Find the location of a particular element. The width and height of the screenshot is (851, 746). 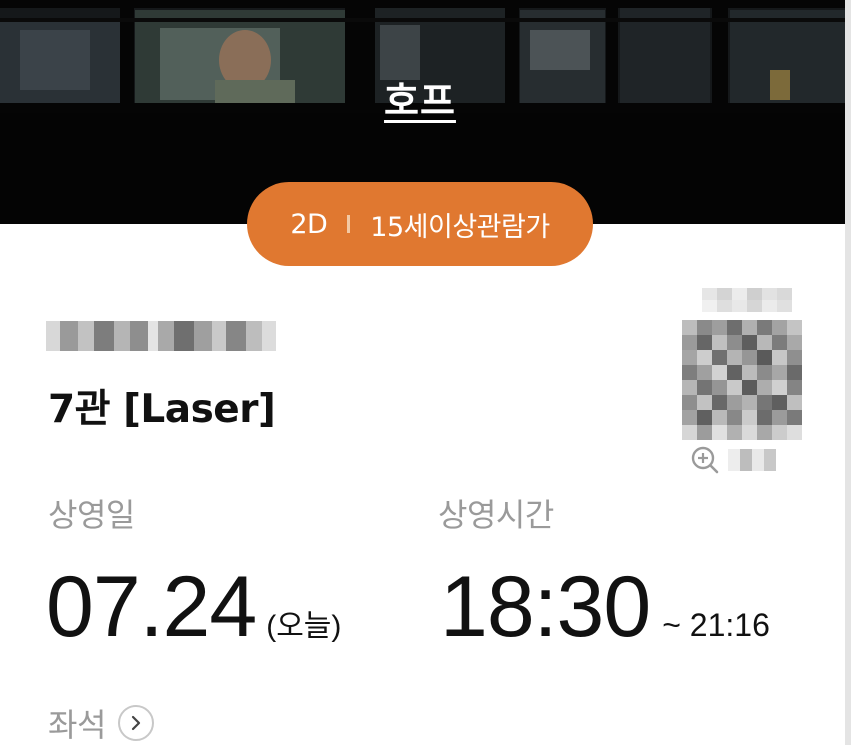

zoom-in-icon is located at coordinates (705, 460).